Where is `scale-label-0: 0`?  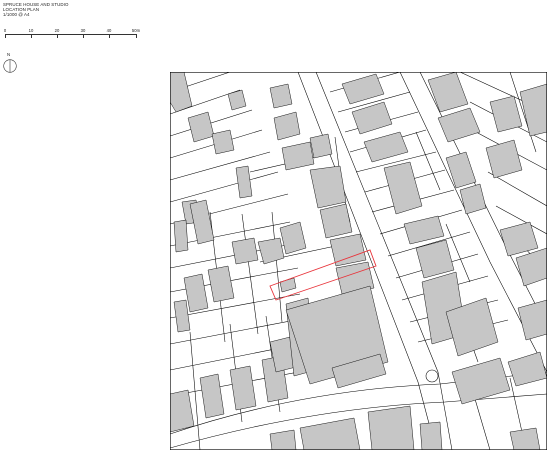 scale-label-0: 0 is located at coordinates (5, 30).